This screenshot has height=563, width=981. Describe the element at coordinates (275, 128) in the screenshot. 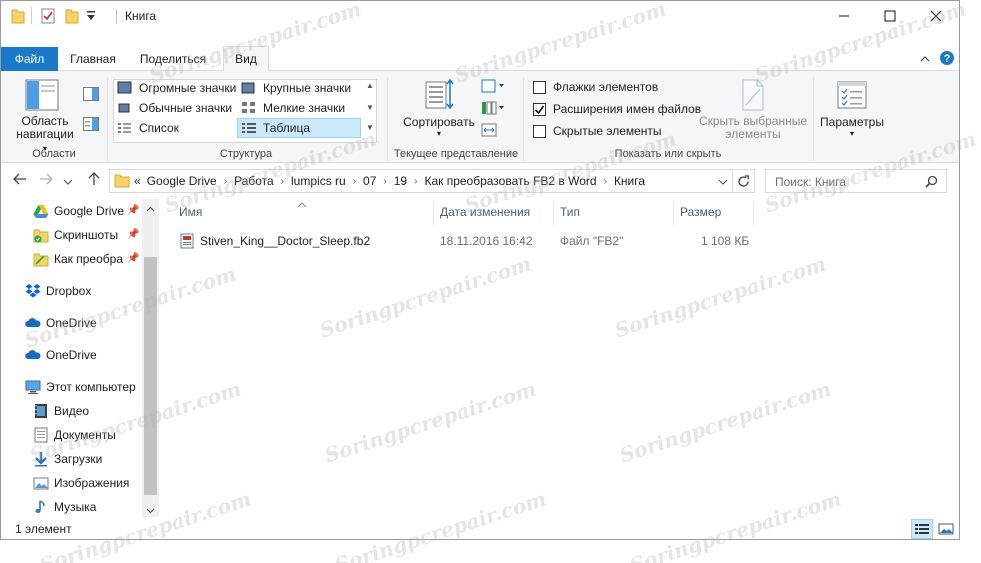

I see `layout-details: Таблица` at that location.